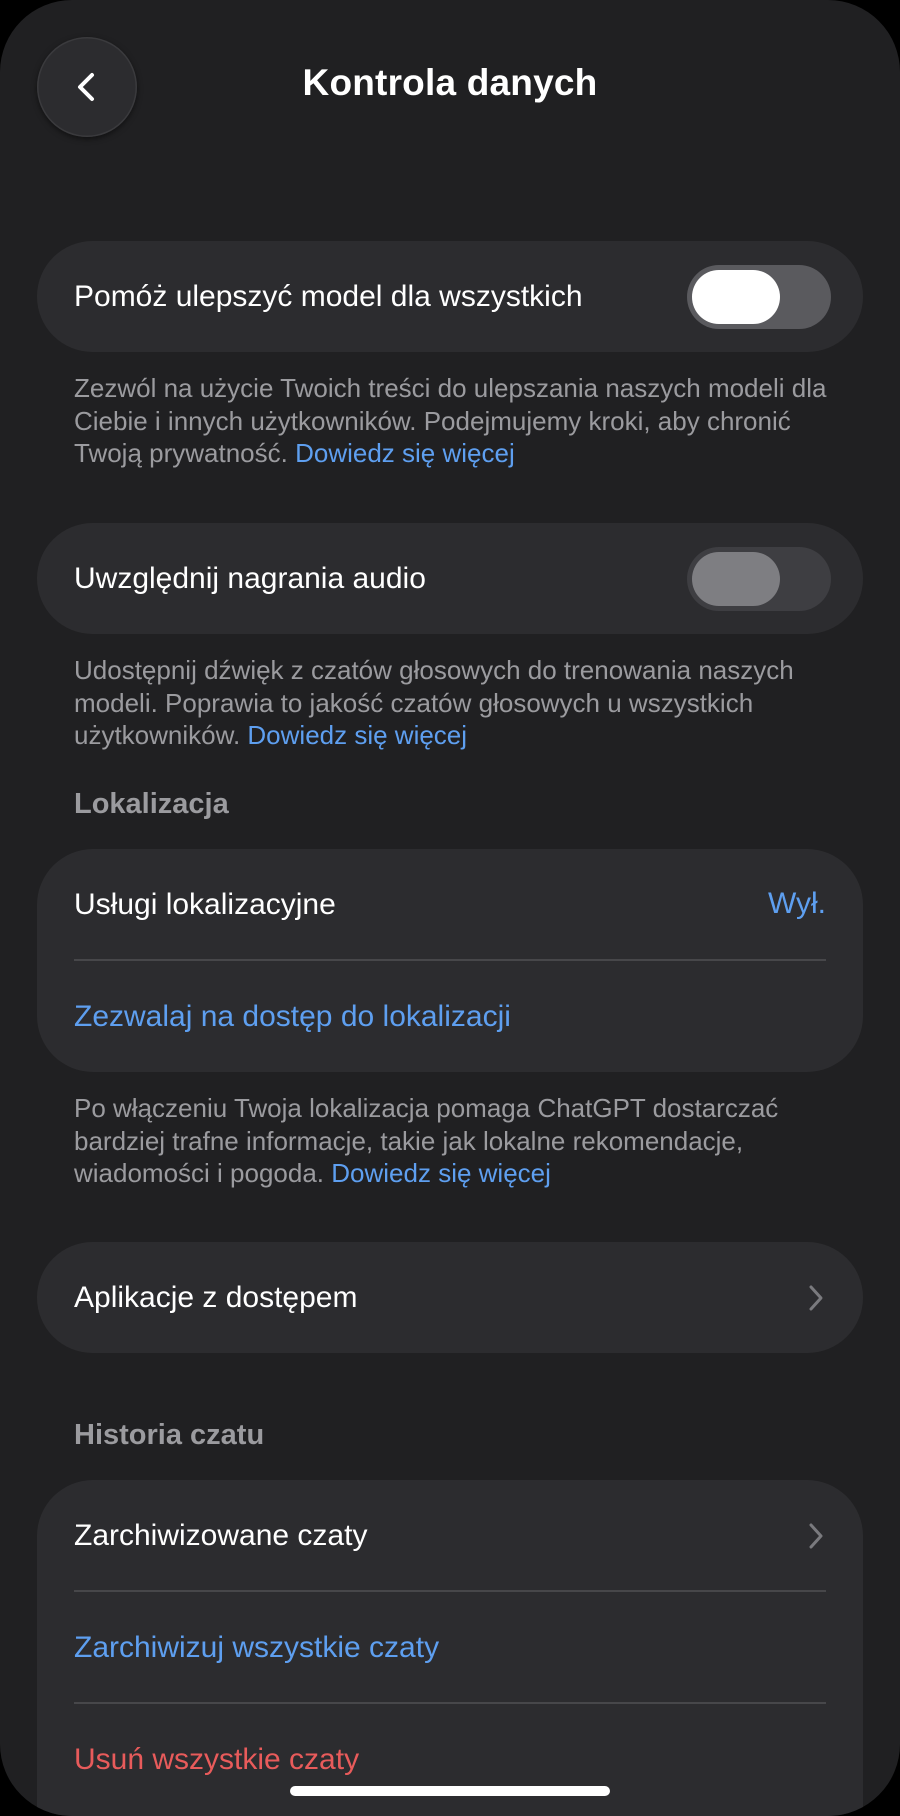  I want to click on location-learn-more-link: Dowiedz się więcej, so click(441, 1173).